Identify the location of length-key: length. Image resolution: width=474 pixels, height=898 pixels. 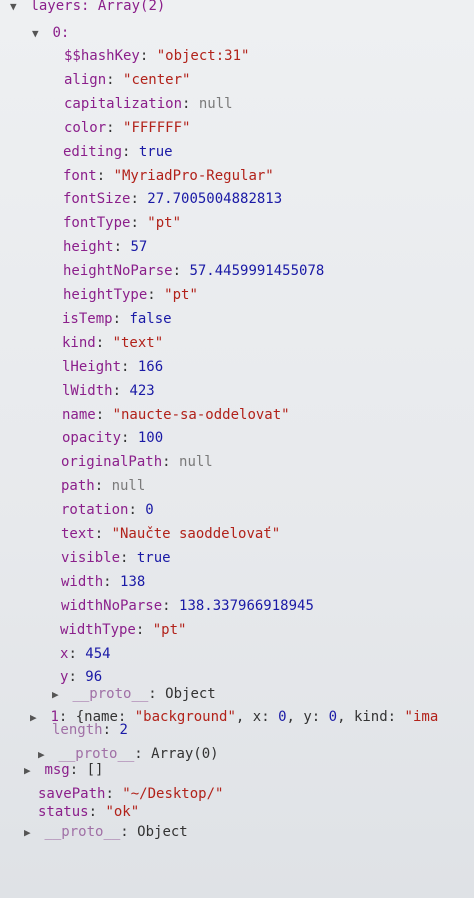
(77, 730).